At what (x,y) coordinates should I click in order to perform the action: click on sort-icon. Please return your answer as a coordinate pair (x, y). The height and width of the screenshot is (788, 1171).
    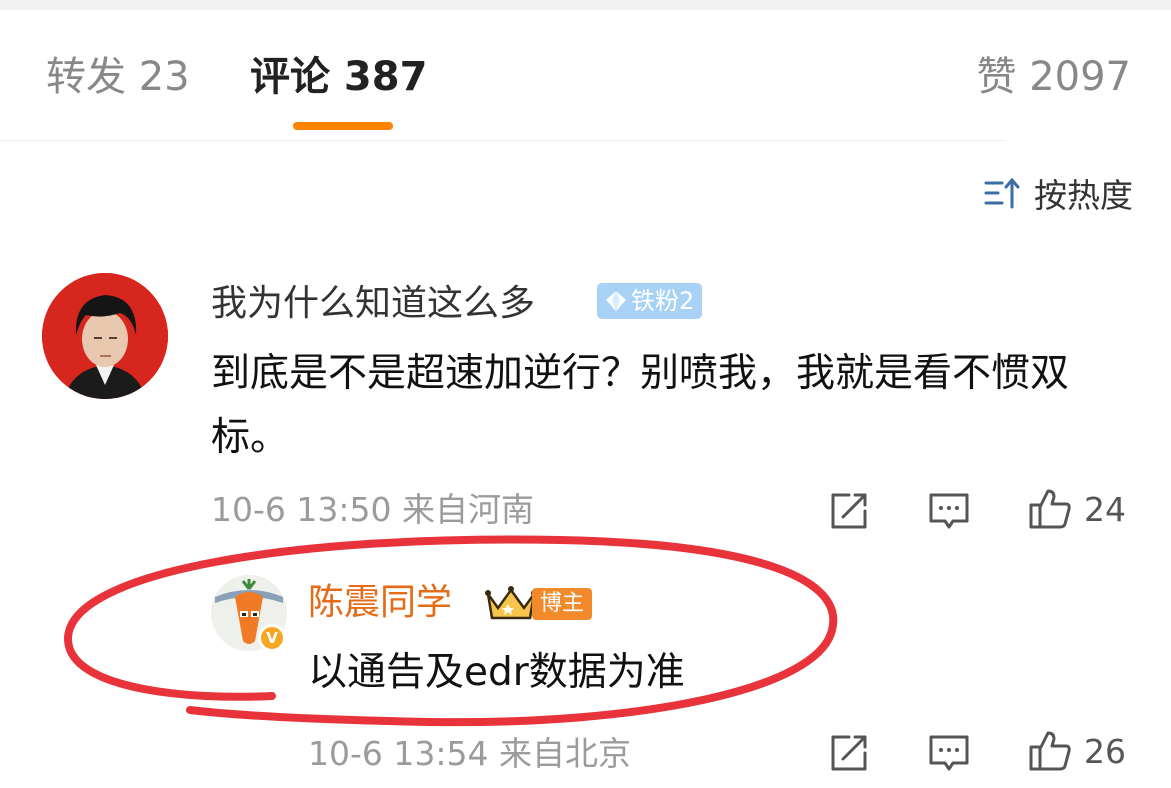
    Looking at the image, I should click on (1002, 193).